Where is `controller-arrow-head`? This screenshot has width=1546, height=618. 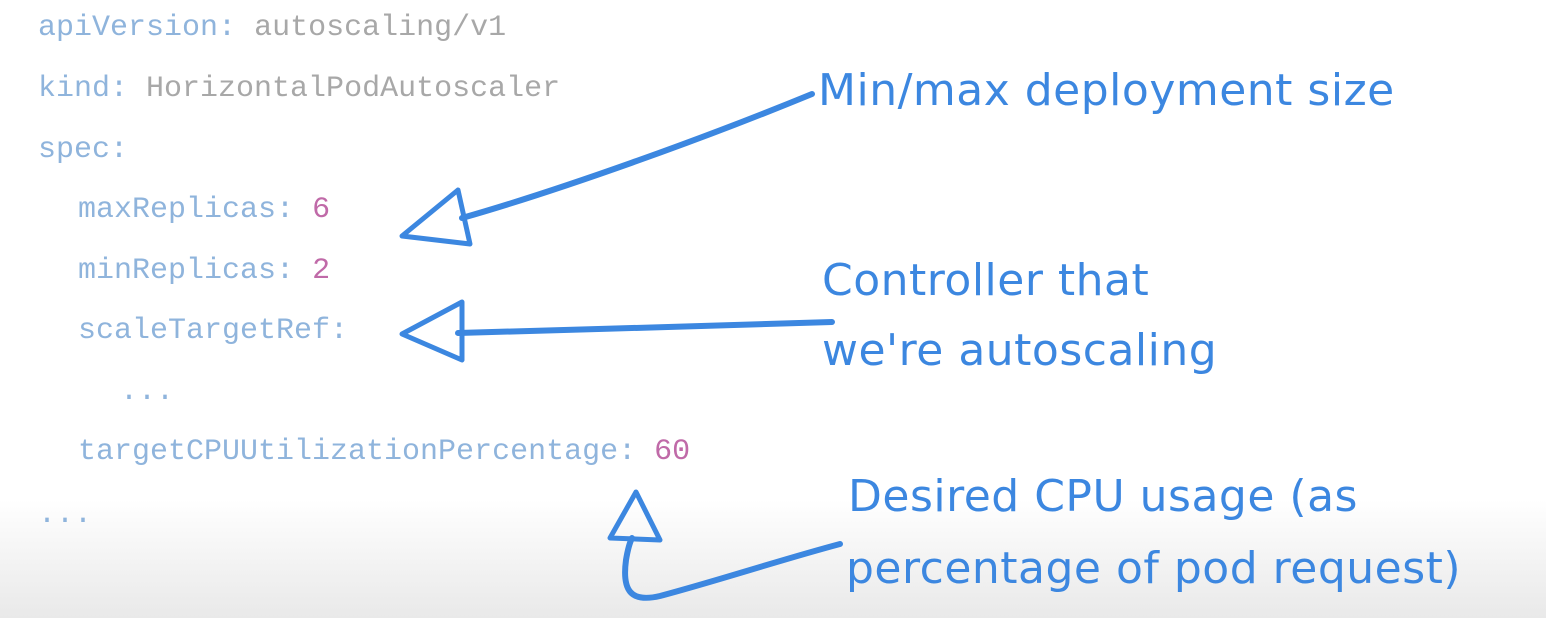
controller-arrow-head is located at coordinates (432, 331).